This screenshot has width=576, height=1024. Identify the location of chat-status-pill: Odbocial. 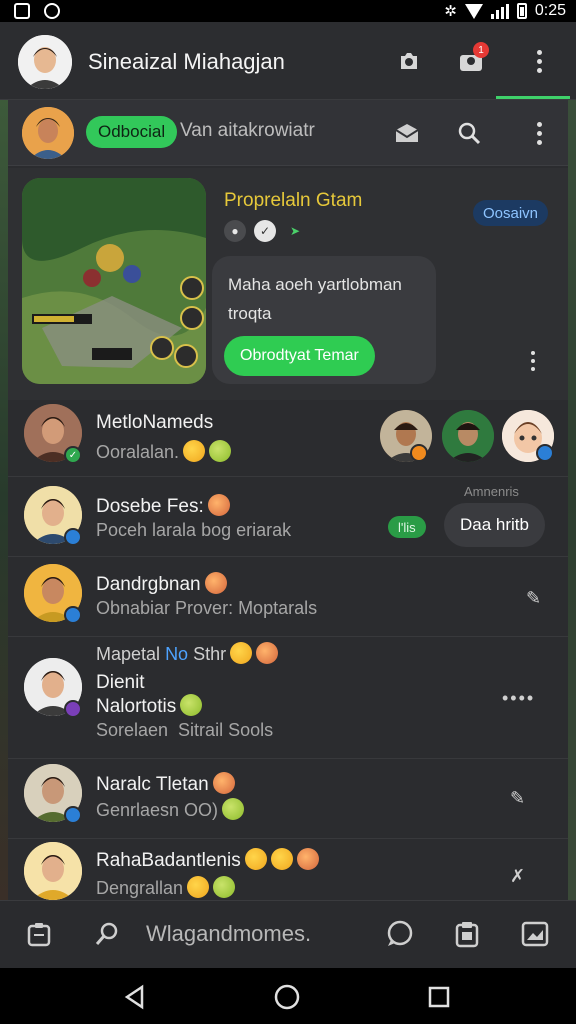
(132, 132).